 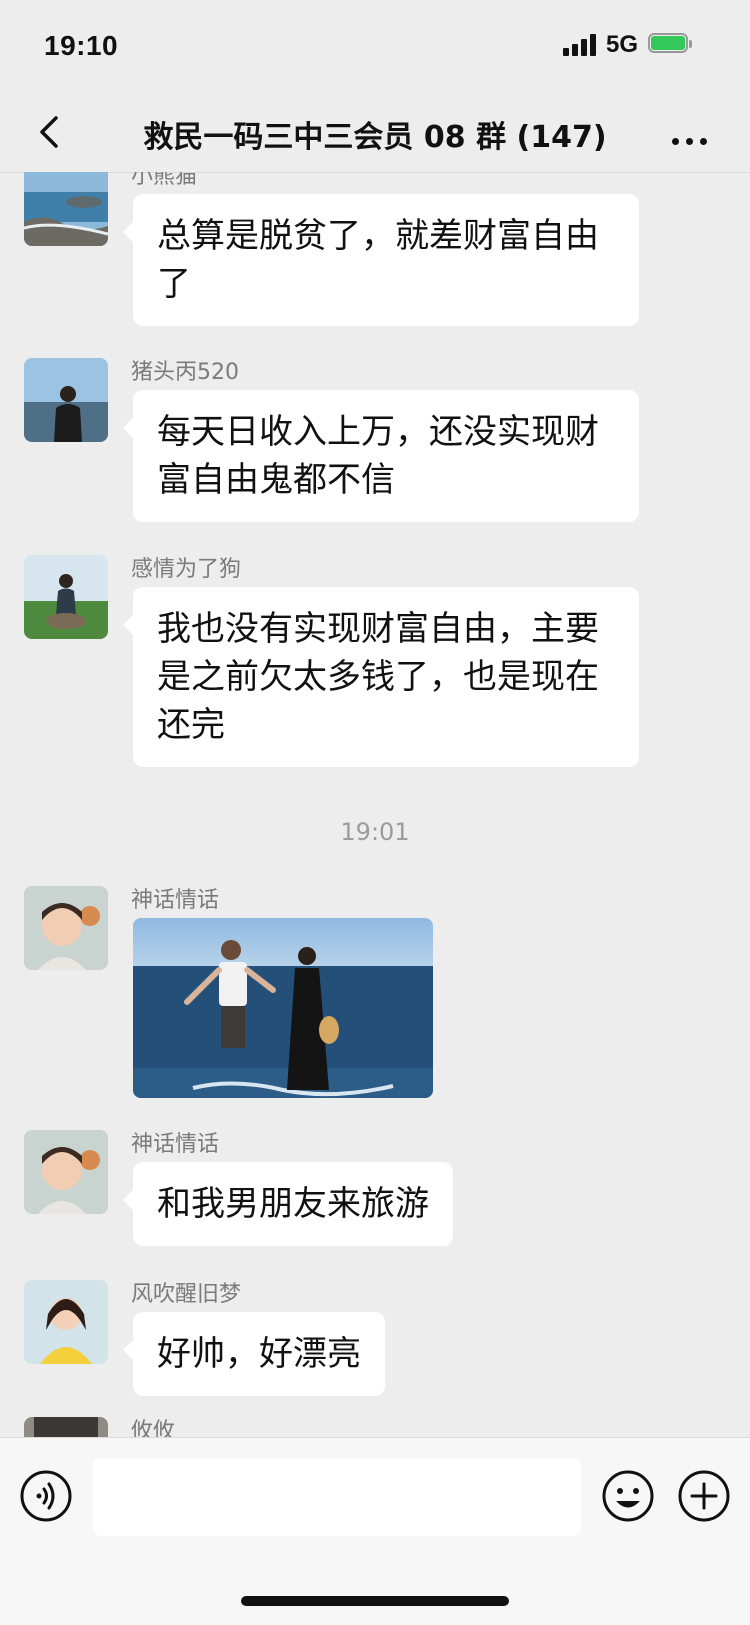 What do you see at coordinates (81, 45) in the screenshot?
I see `status-time: 19:10` at bounding box center [81, 45].